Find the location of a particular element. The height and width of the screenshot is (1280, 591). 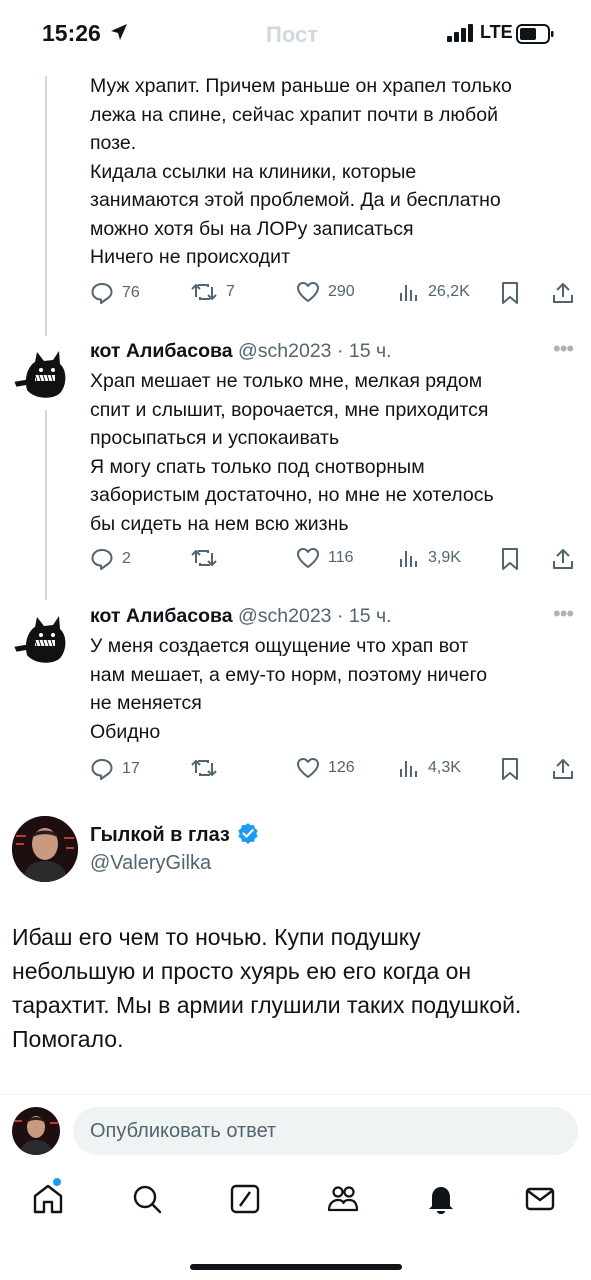

bookmark-icon is located at coordinates (510, 559).